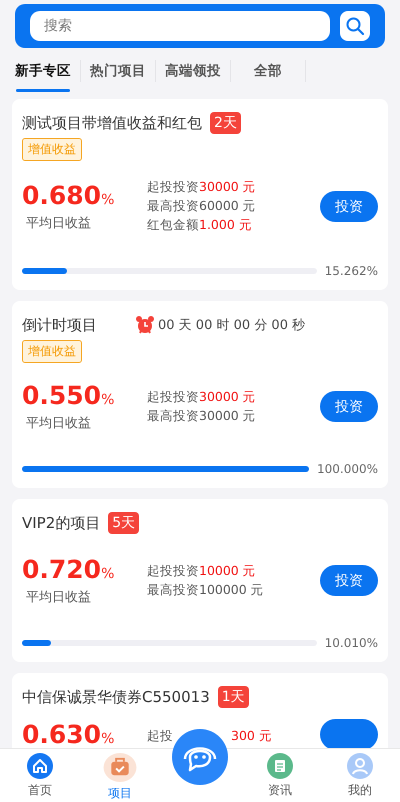  I want to click on days-badge: 1天, so click(233, 697).